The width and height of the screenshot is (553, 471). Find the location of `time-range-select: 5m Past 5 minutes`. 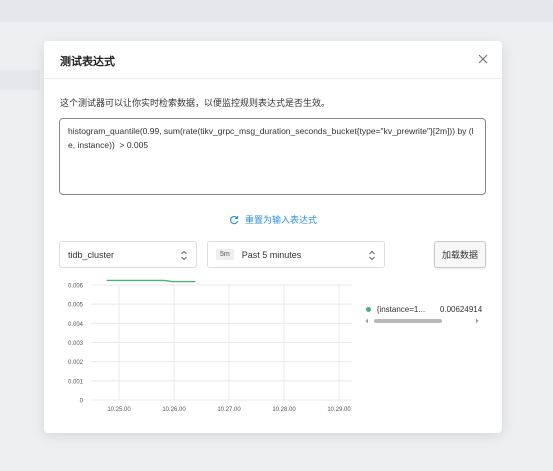

time-range-select: 5m Past 5 minutes is located at coordinates (296, 254).